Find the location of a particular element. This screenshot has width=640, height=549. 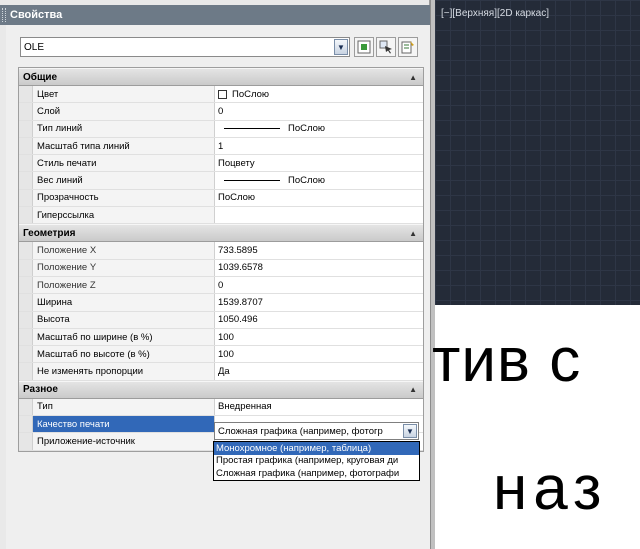

prop-name: Гиперссылка is located at coordinates (124, 215).